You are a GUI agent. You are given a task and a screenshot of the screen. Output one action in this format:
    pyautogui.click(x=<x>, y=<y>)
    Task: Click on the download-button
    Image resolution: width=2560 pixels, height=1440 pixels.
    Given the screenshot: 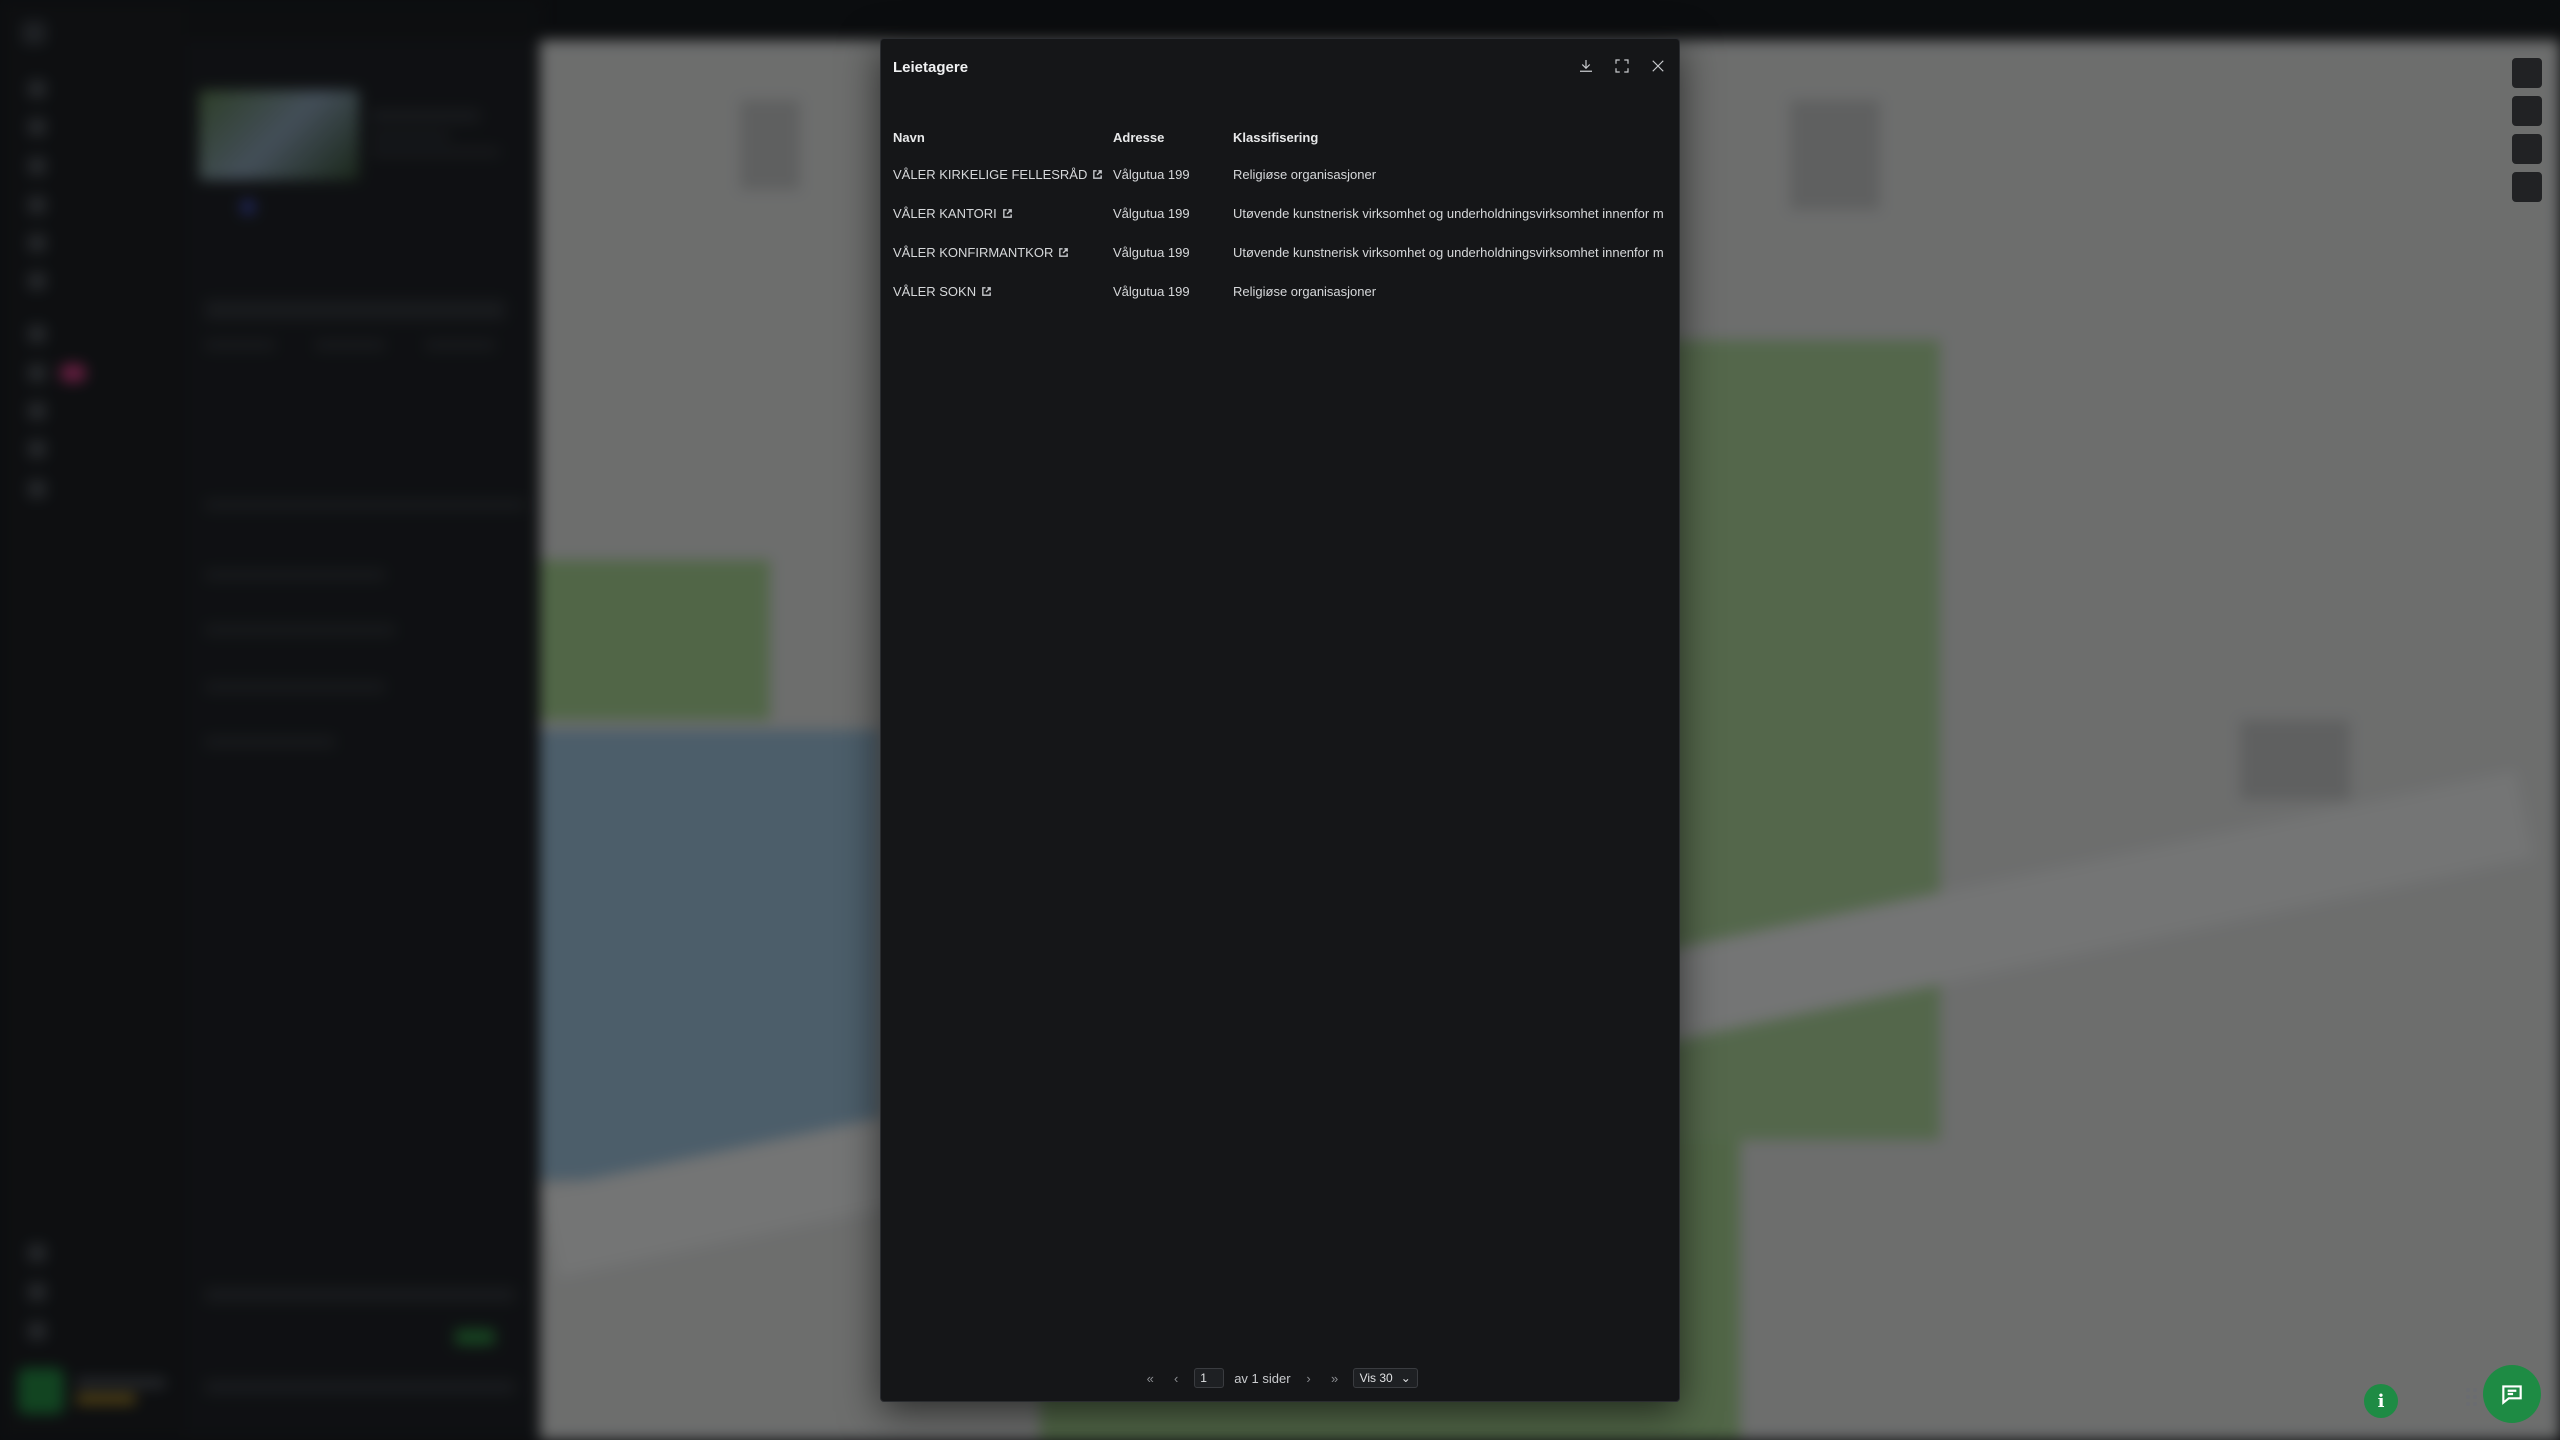 What is the action you would take?
    pyautogui.click(x=1586, y=66)
    